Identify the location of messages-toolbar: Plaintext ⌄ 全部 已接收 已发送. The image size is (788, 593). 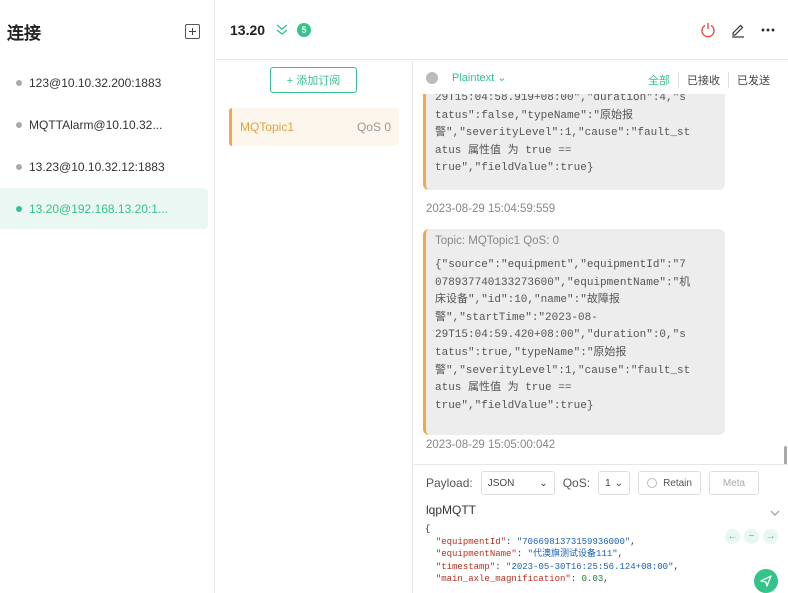
(601, 77).